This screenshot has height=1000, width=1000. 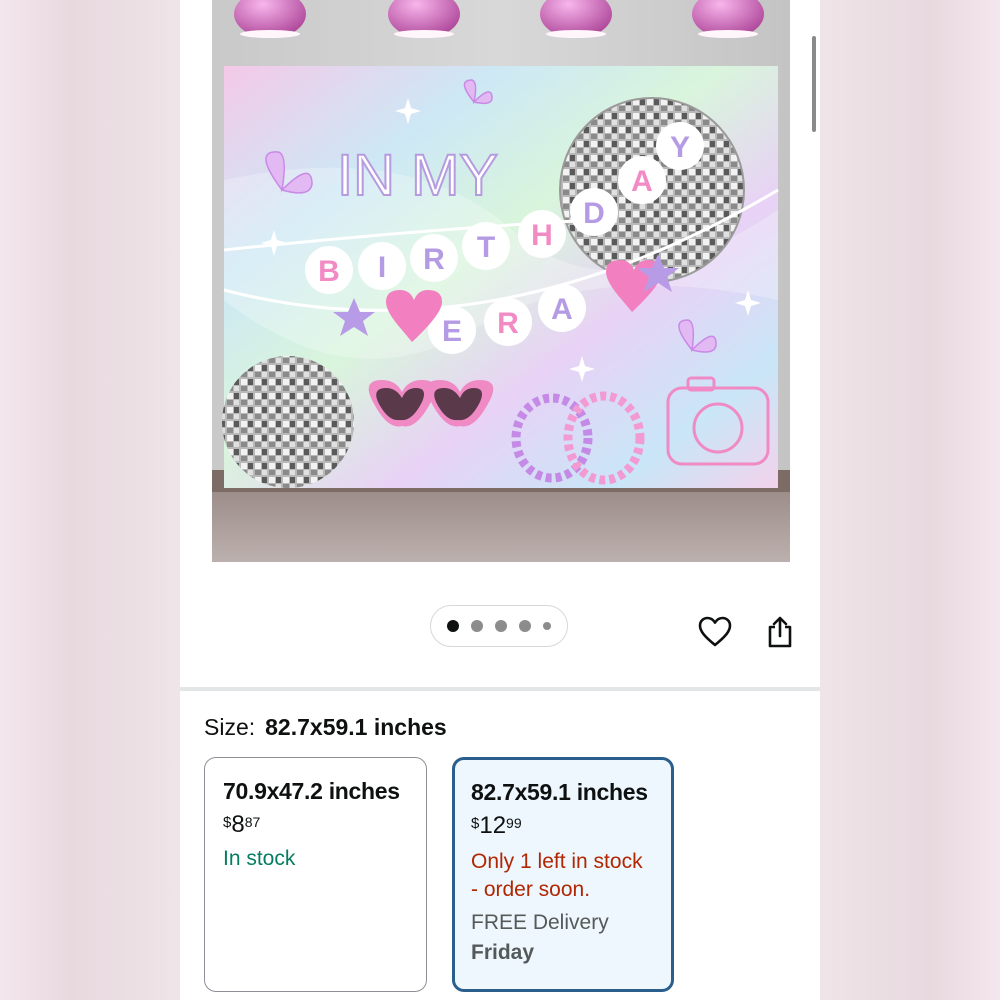 What do you see at coordinates (230, 727) in the screenshot?
I see `size-label: Size:` at bounding box center [230, 727].